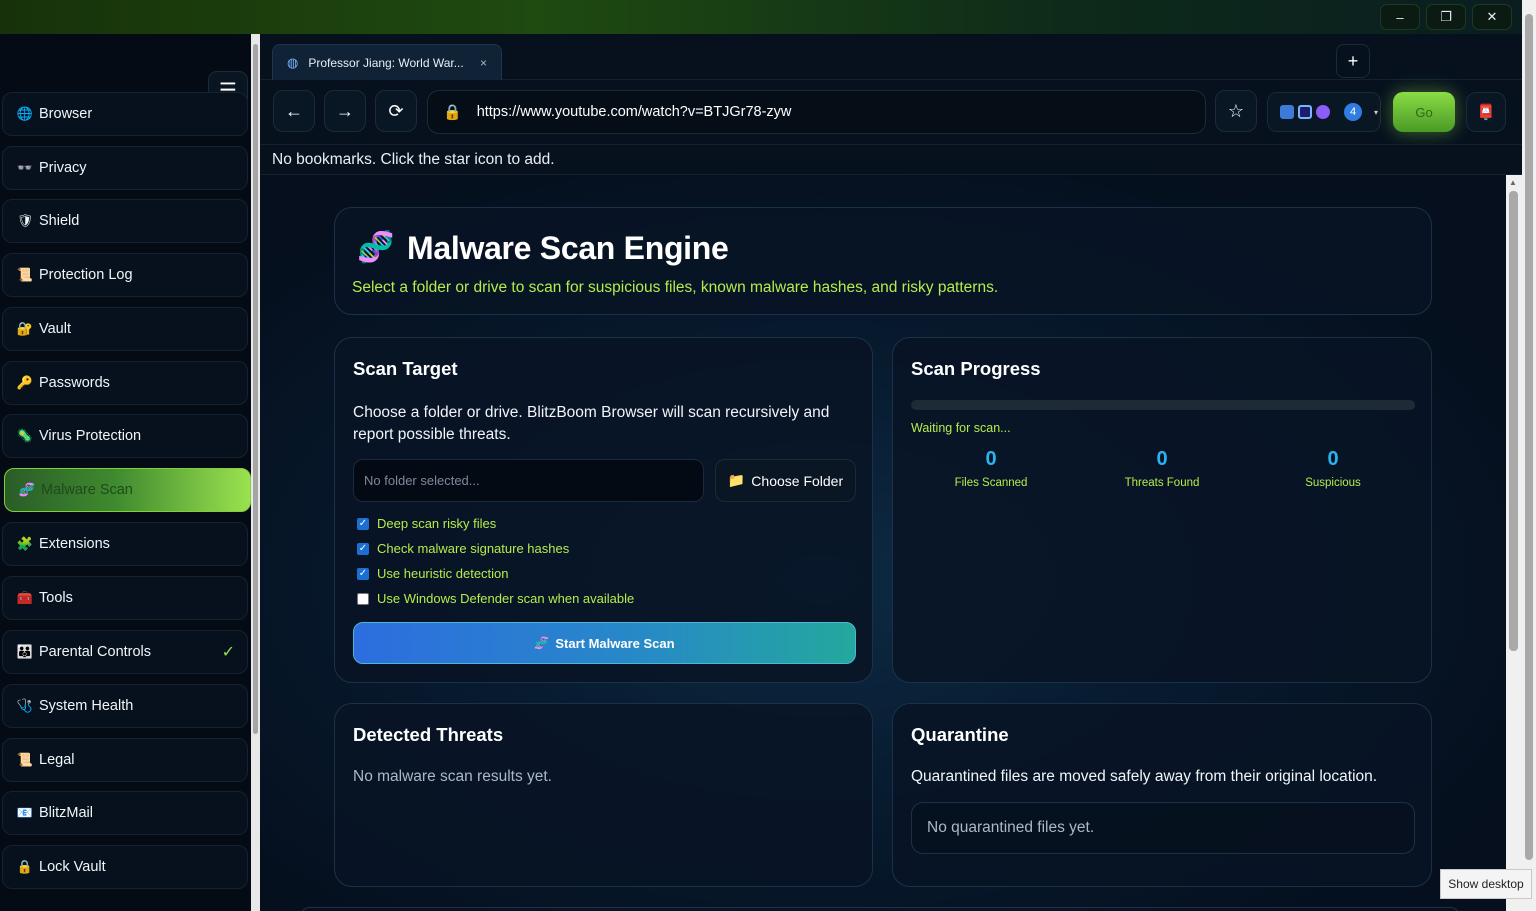  I want to click on sidebar-item-malware-scan: 🧬 Malware Scan, so click(127, 490).